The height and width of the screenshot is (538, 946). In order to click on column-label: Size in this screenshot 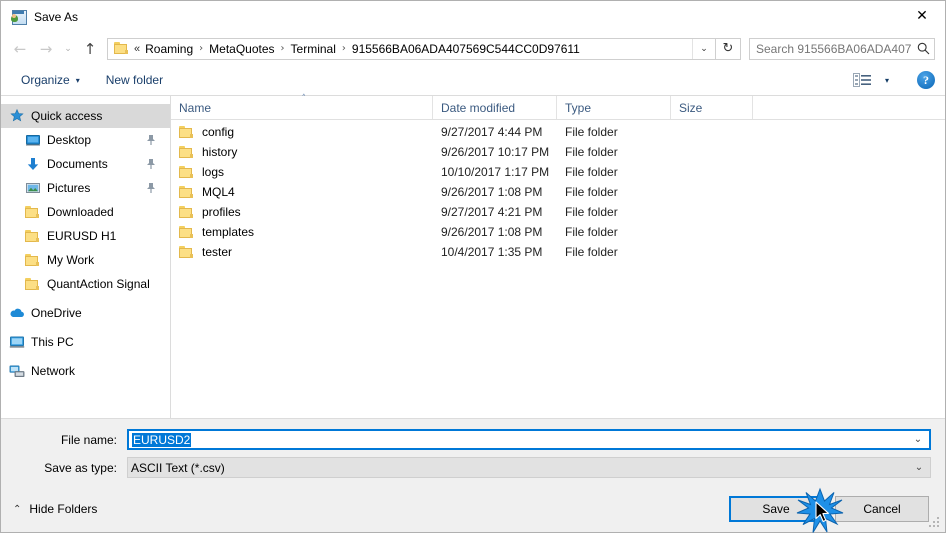, I will do `click(691, 107)`.